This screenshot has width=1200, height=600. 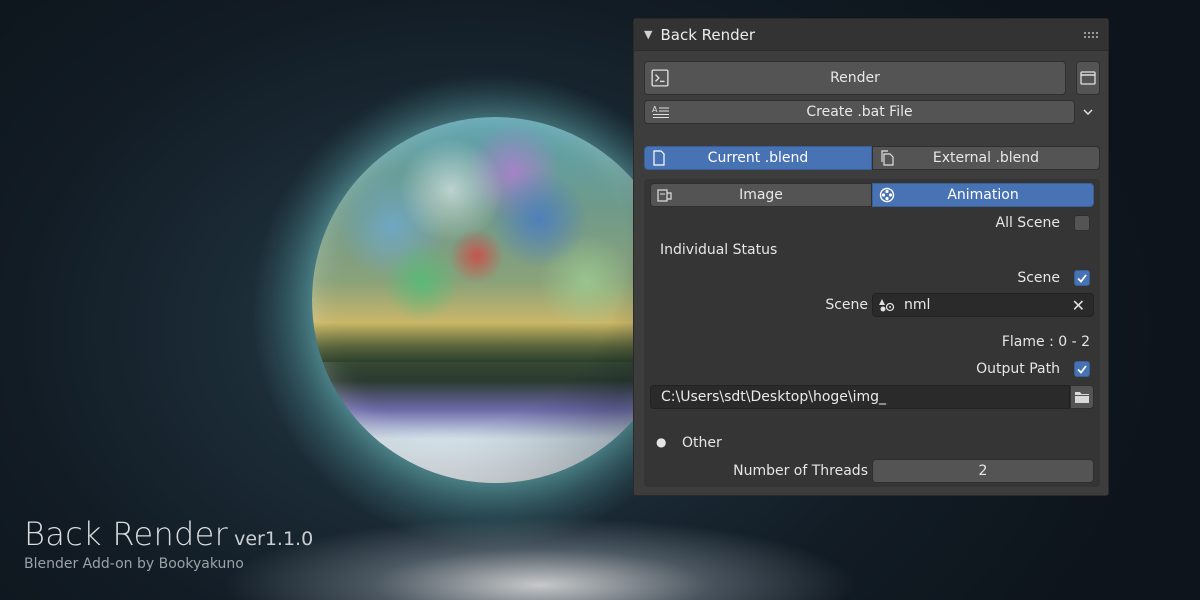 I want to click on tab-external-blend: External .blend, so click(x=986, y=158).